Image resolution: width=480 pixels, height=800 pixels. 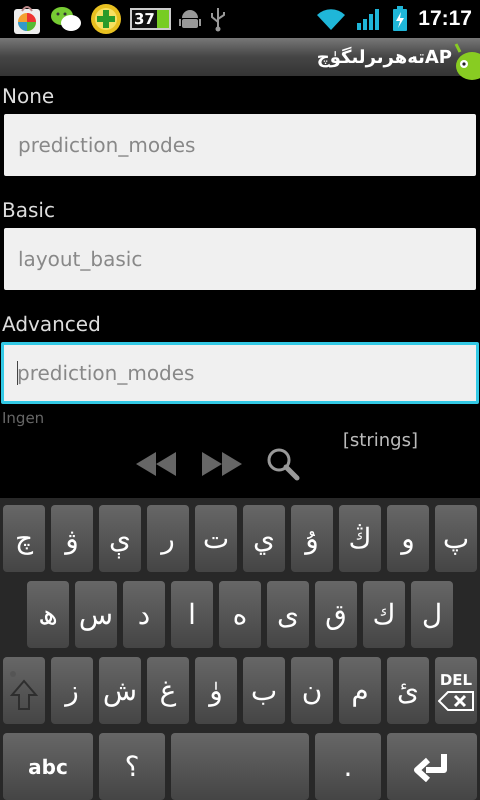 What do you see at coordinates (23, 418) in the screenshot?
I see `field-label: Ingen` at bounding box center [23, 418].